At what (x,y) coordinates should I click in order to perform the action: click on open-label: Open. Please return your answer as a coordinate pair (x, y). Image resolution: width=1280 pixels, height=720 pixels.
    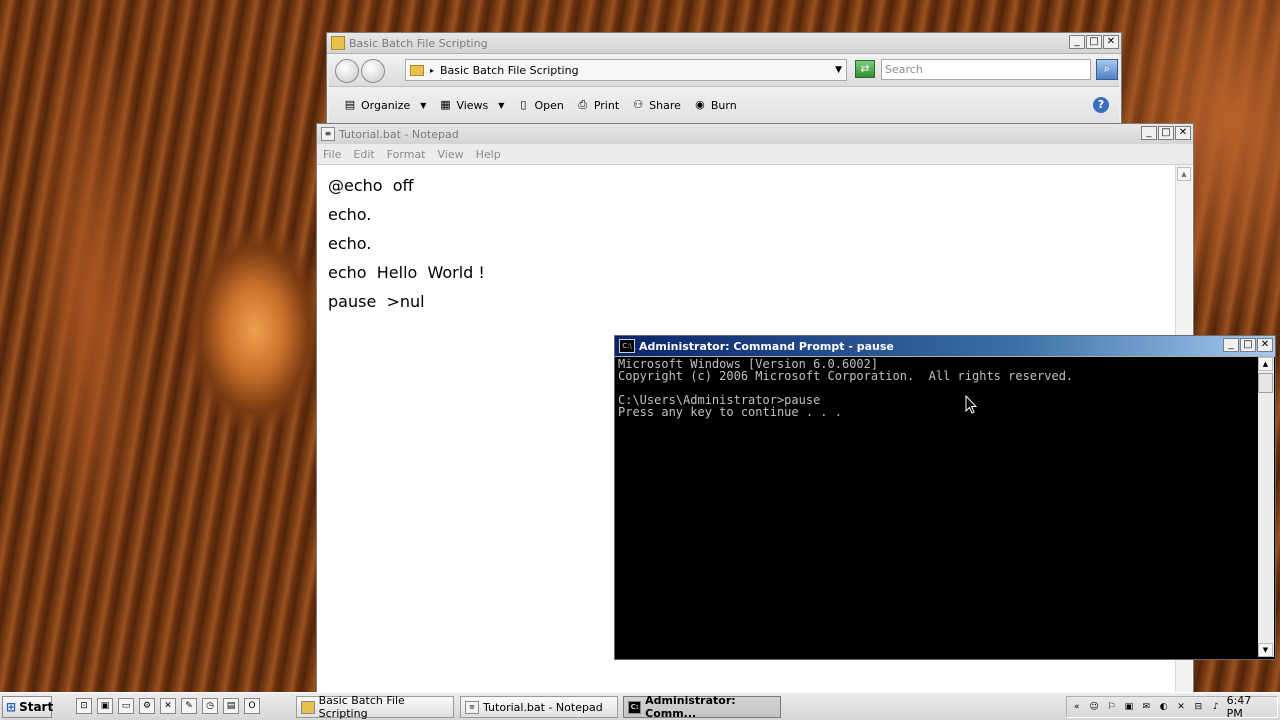
    Looking at the image, I should click on (549, 105).